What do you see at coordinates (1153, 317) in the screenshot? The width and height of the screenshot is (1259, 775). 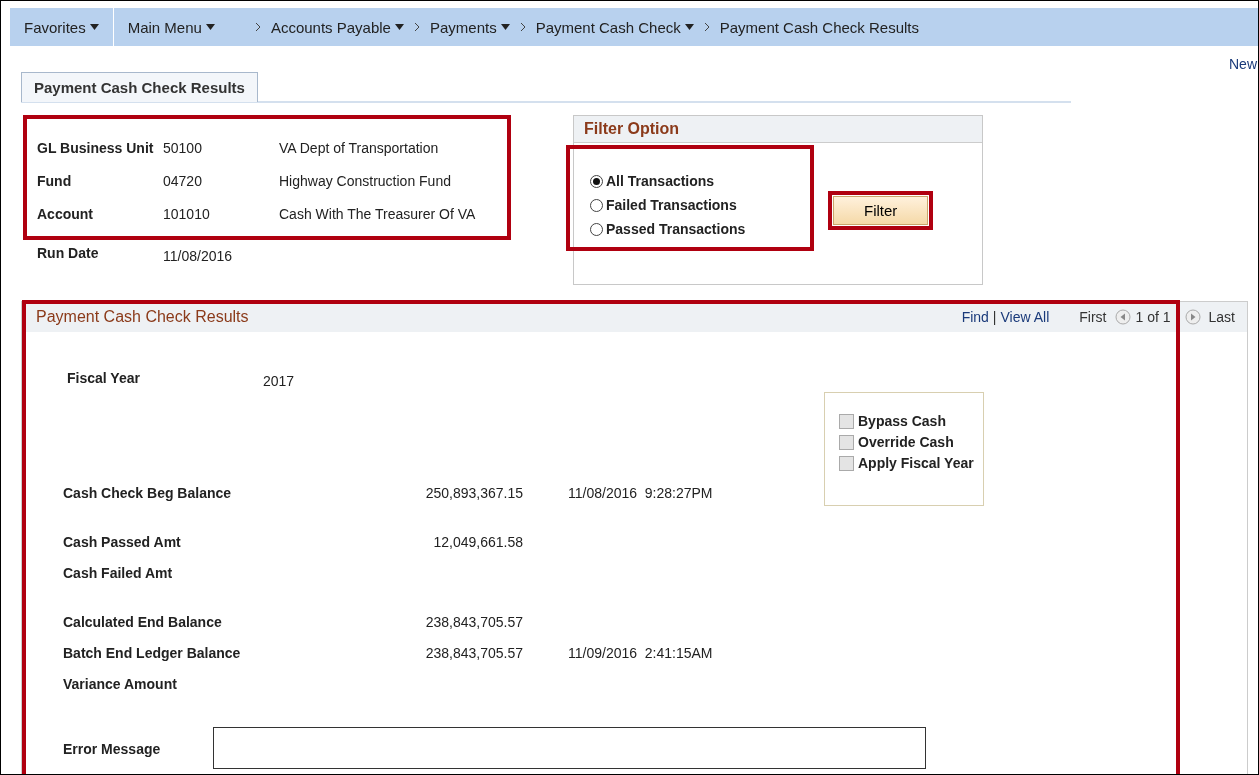 I see `page-count: 1 of 1` at bounding box center [1153, 317].